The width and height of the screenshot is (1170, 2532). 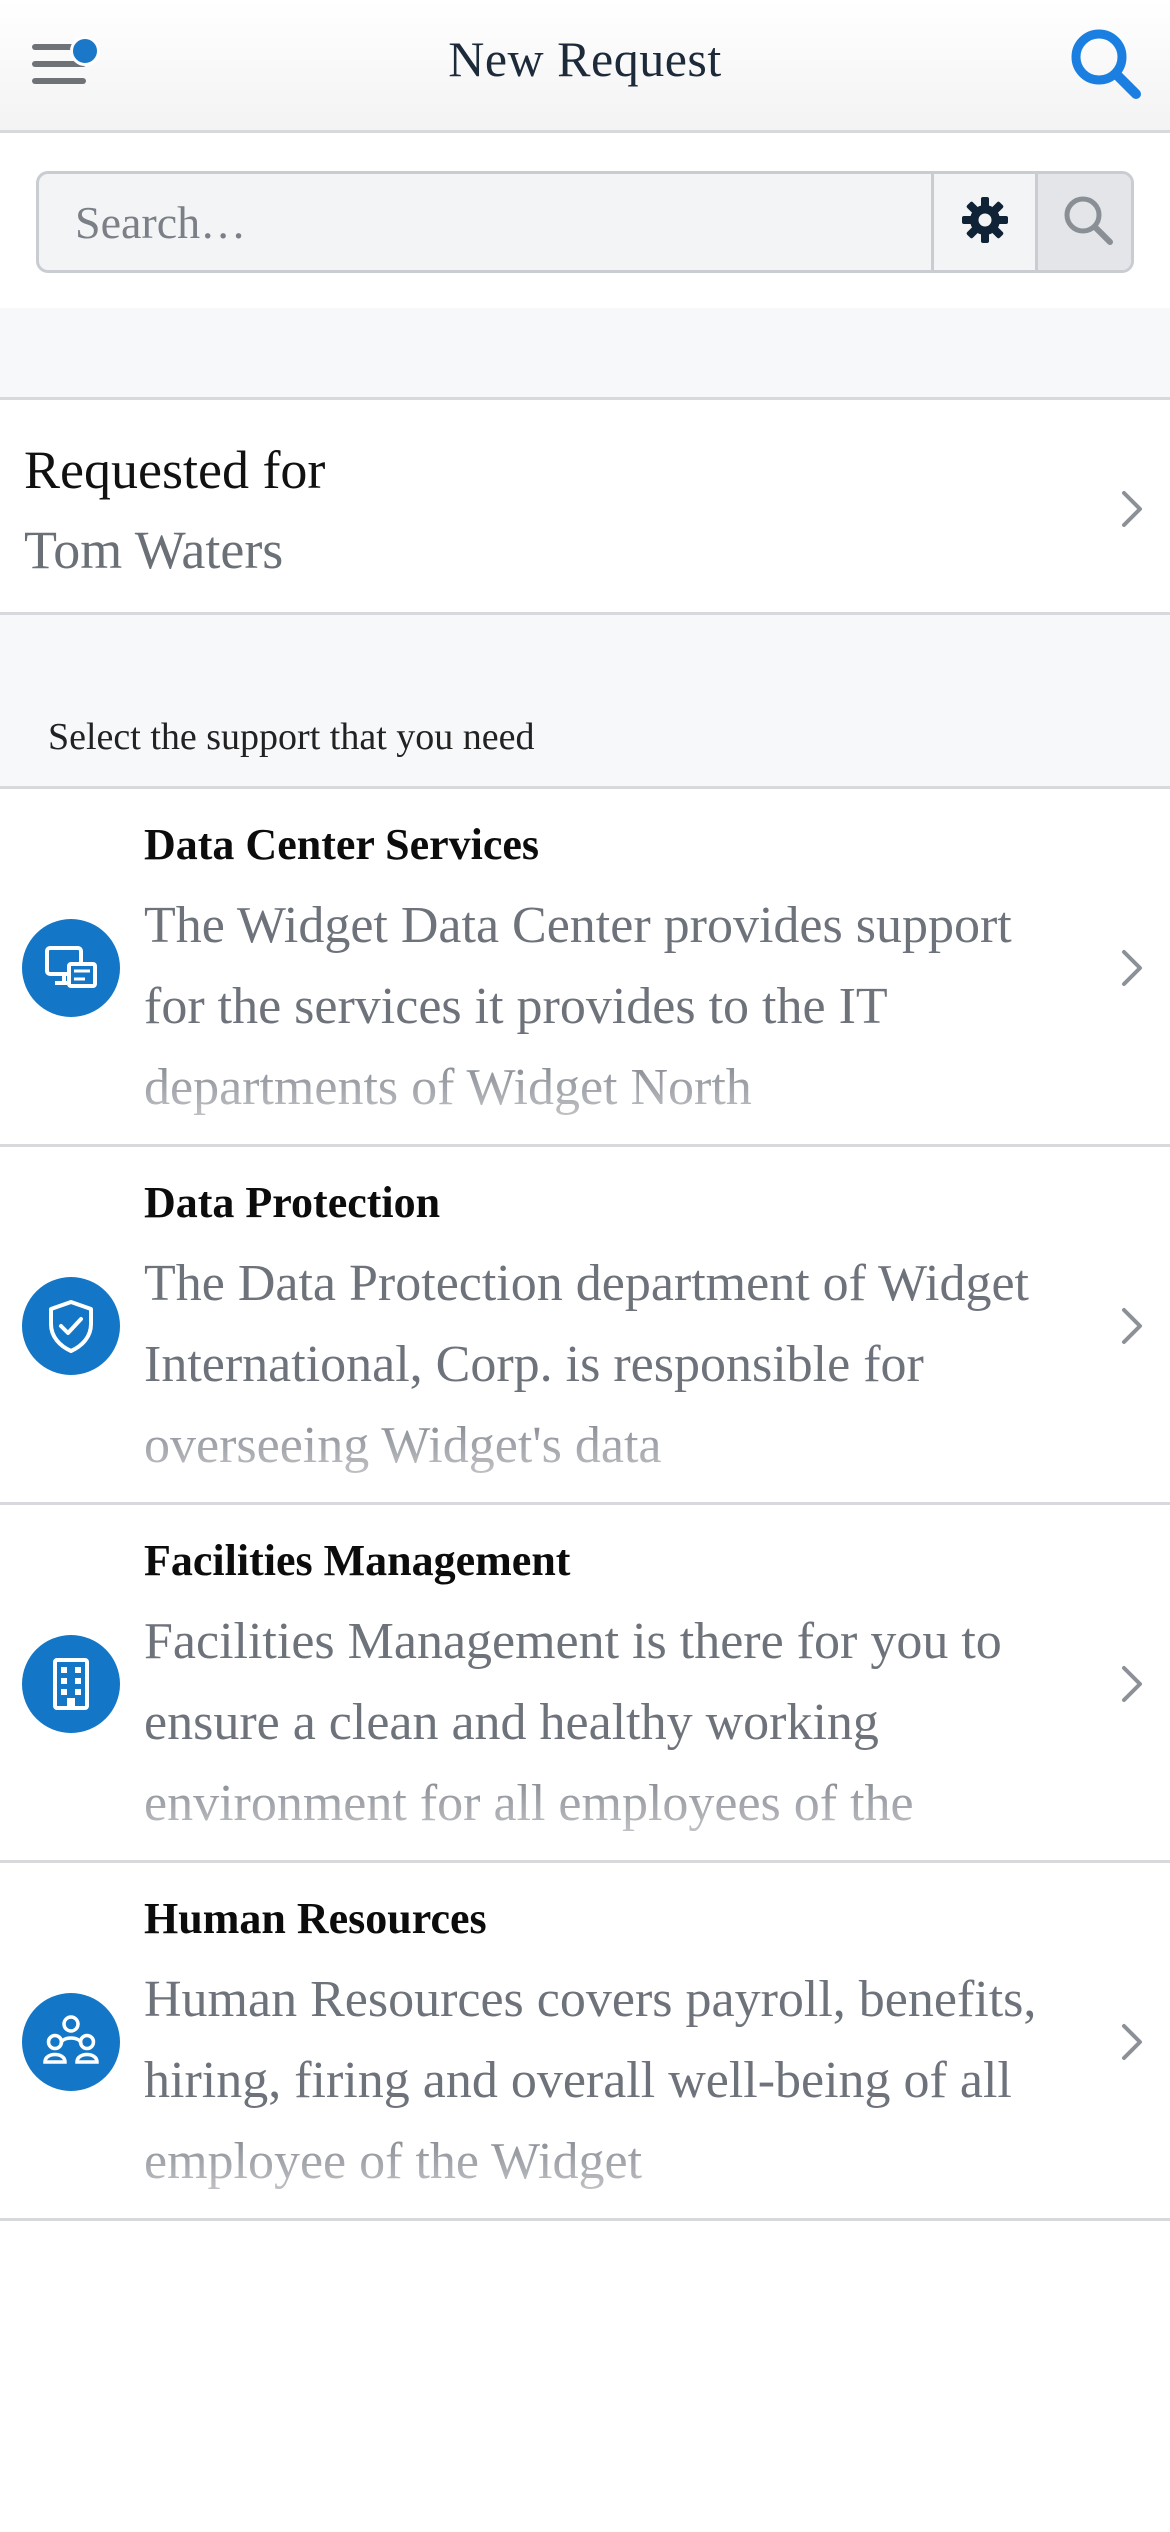 I want to click on item-title: Data Protection, so click(x=292, y=1202).